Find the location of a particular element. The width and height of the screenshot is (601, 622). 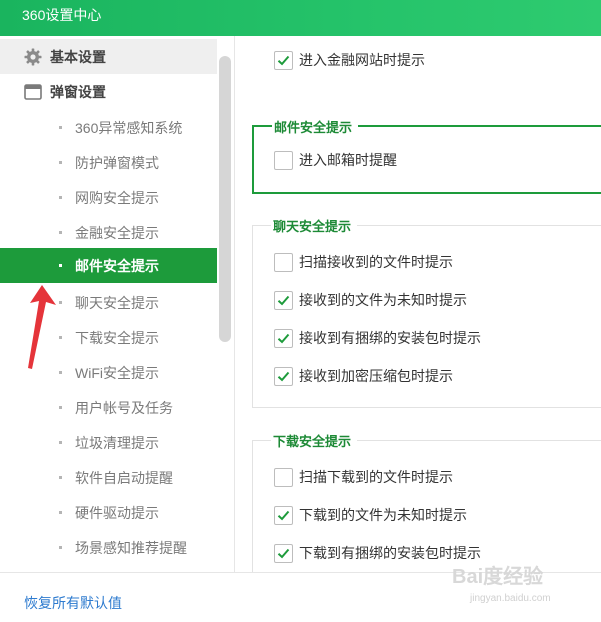

window-title: 360设置中心 is located at coordinates (62, 15).